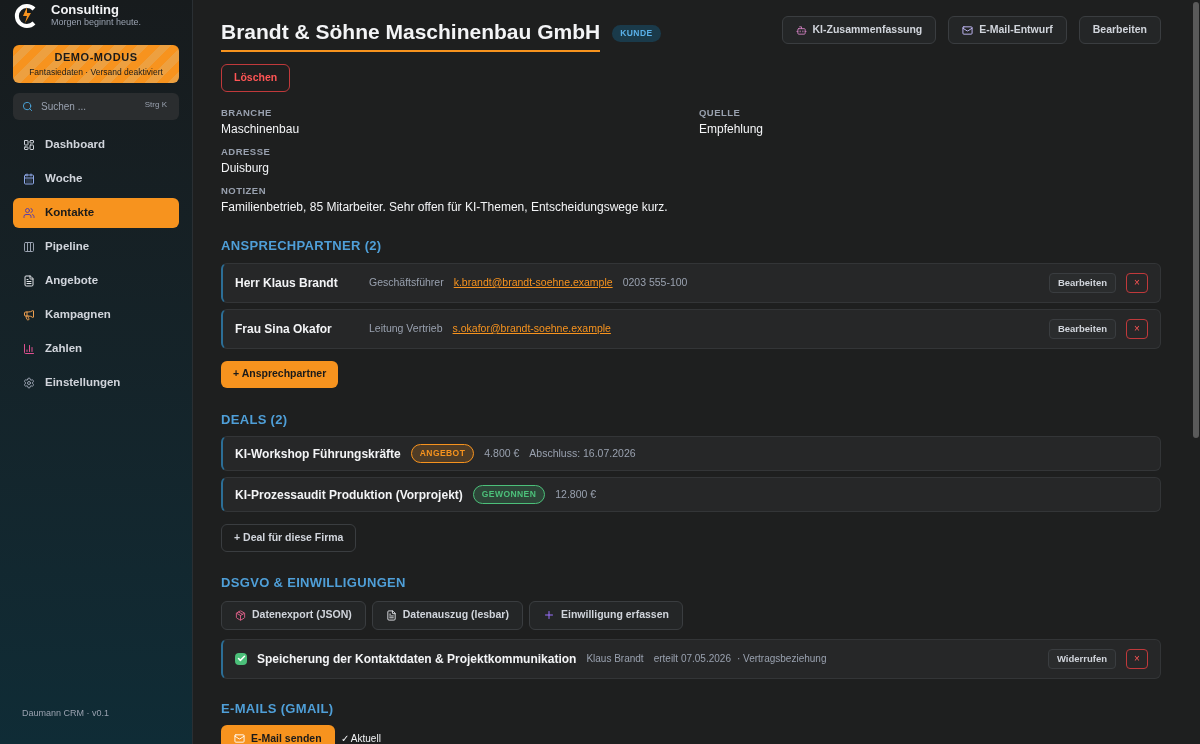 The height and width of the screenshot is (744, 1200). I want to click on contact-name: Frau Sina Okafor, so click(284, 329).